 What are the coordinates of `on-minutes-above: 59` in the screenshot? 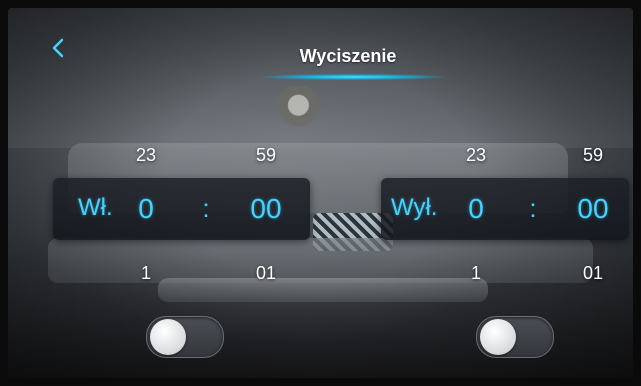 It's located at (266, 155).